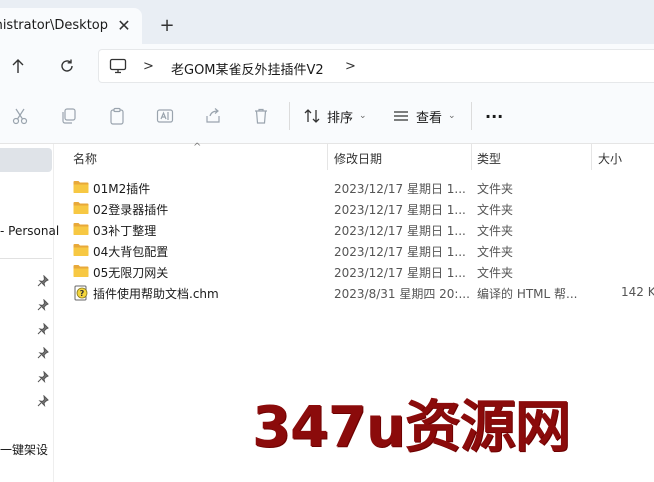 This screenshot has width=654, height=482. Describe the element at coordinates (29, 231) in the screenshot. I see `sidebar-item-onedrive-personal: - Personal` at that location.